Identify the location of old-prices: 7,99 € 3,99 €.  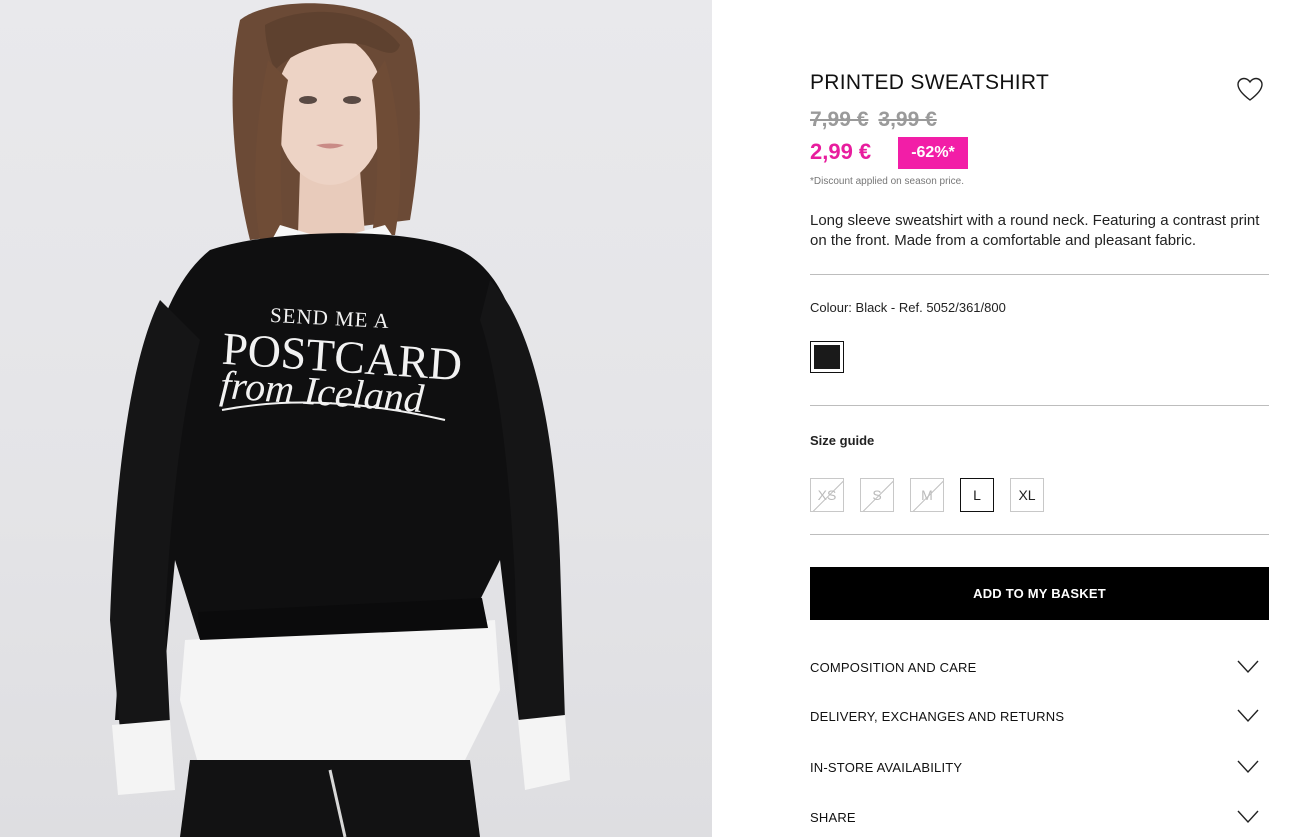
(878, 120).